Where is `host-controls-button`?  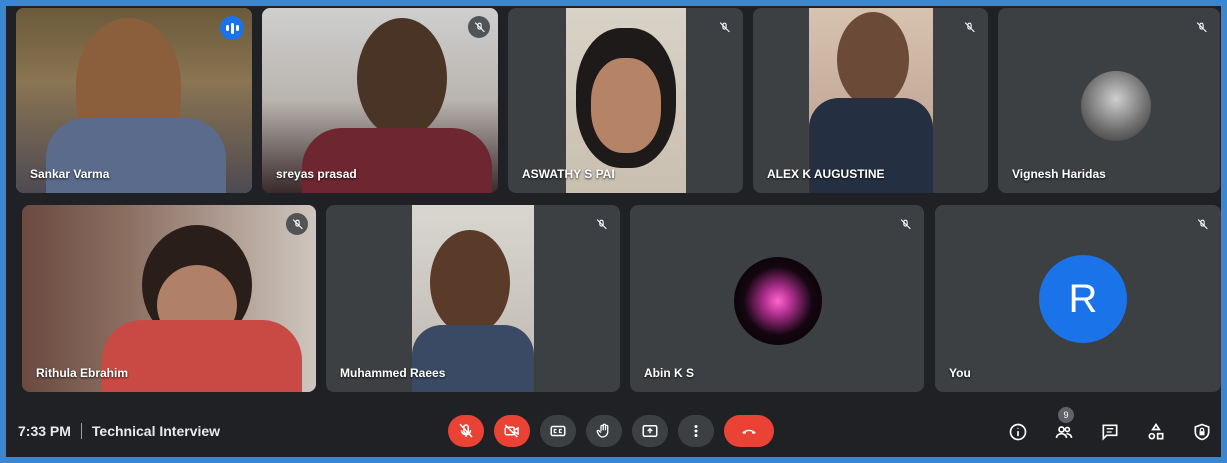
host-controls-button is located at coordinates (1202, 432).